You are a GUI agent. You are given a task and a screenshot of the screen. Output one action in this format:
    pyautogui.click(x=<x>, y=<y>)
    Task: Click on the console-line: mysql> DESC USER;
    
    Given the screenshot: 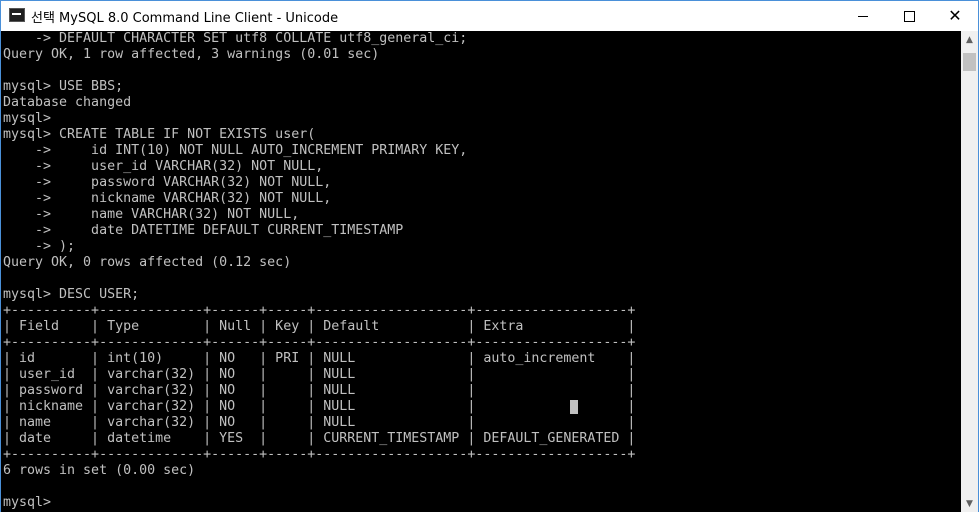 What is the action you would take?
    pyautogui.click(x=71, y=294)
    